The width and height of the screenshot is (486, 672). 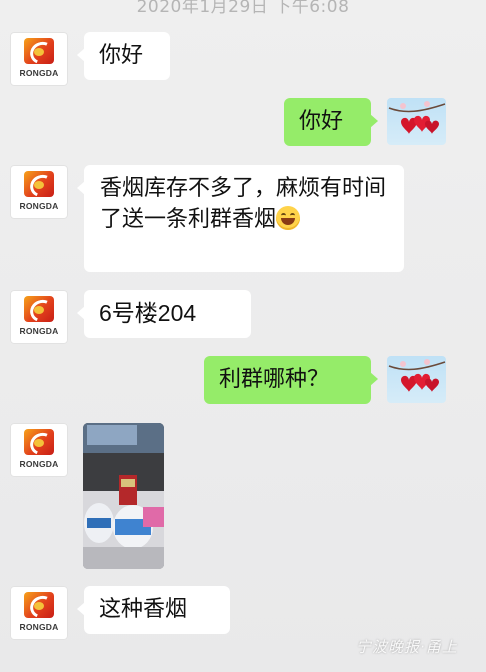 What do you see at coordinates (288, 218) in the screenshot?
I see `grin-emoji-icon` at bounding box center [288, 218].